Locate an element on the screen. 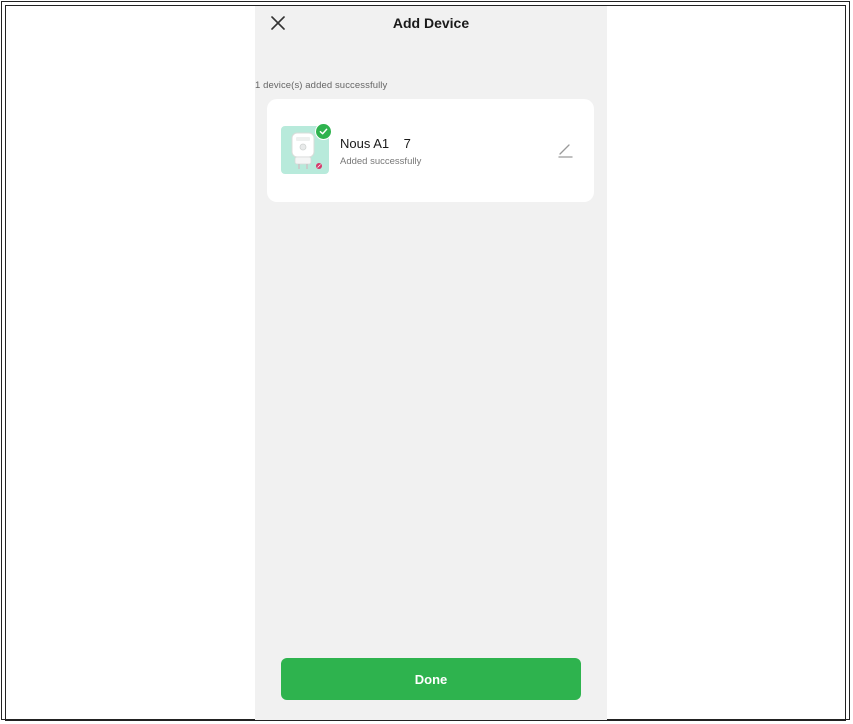 This screenshot has width=853, height=724. edit-name-button is located at coordinates (565, 151).